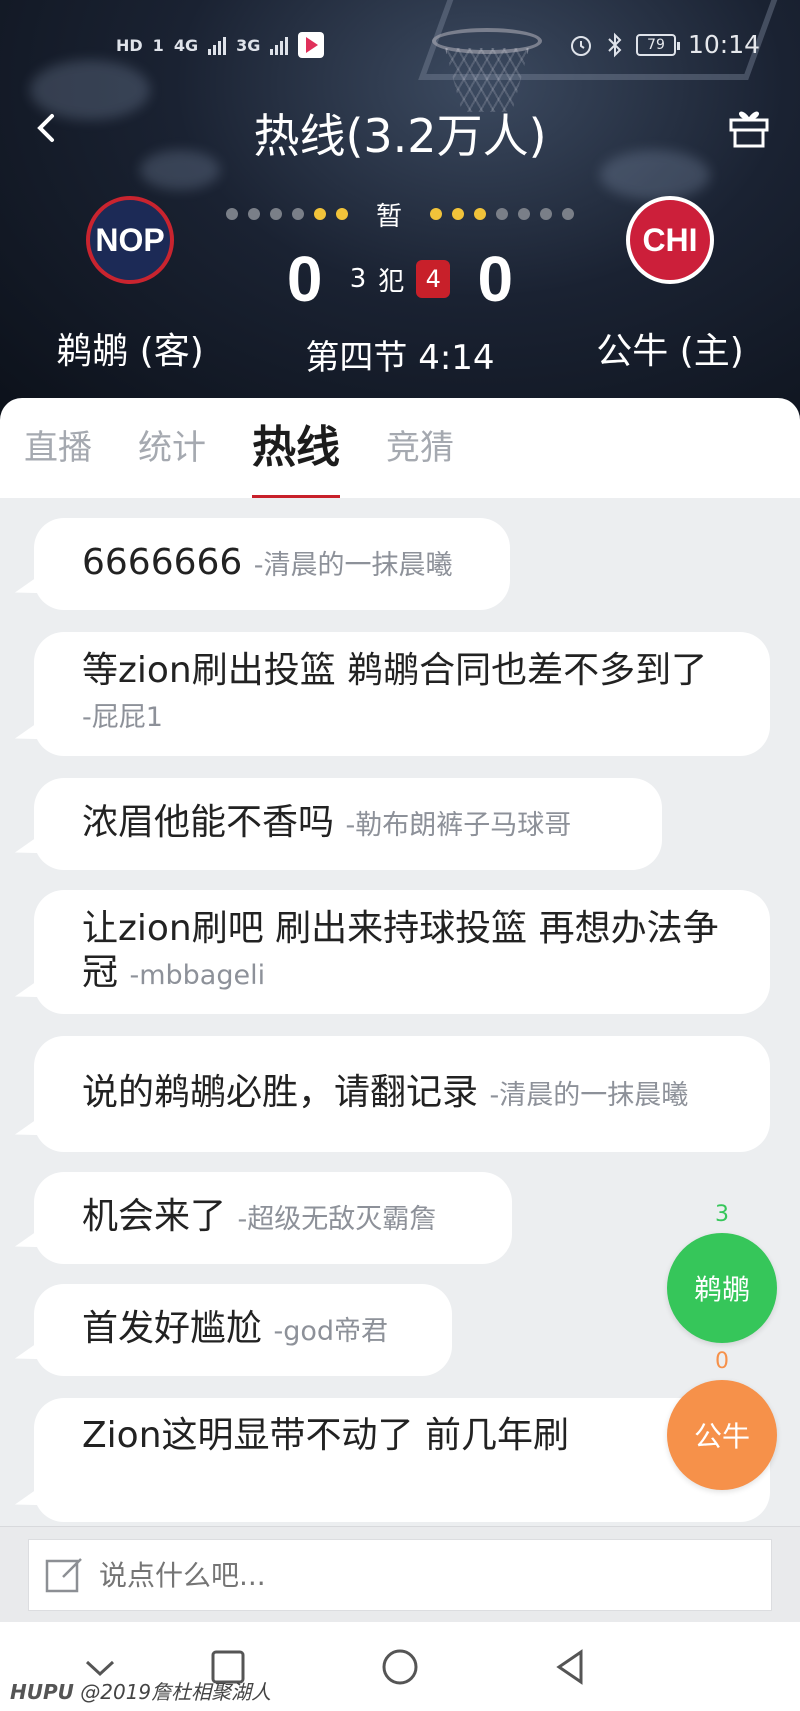 The height and width of the screenshot is (1711, 800). I want to click on message-text: 等zion刷出投篮 鹈鹕合同也差不多到了, so click(395, 670).